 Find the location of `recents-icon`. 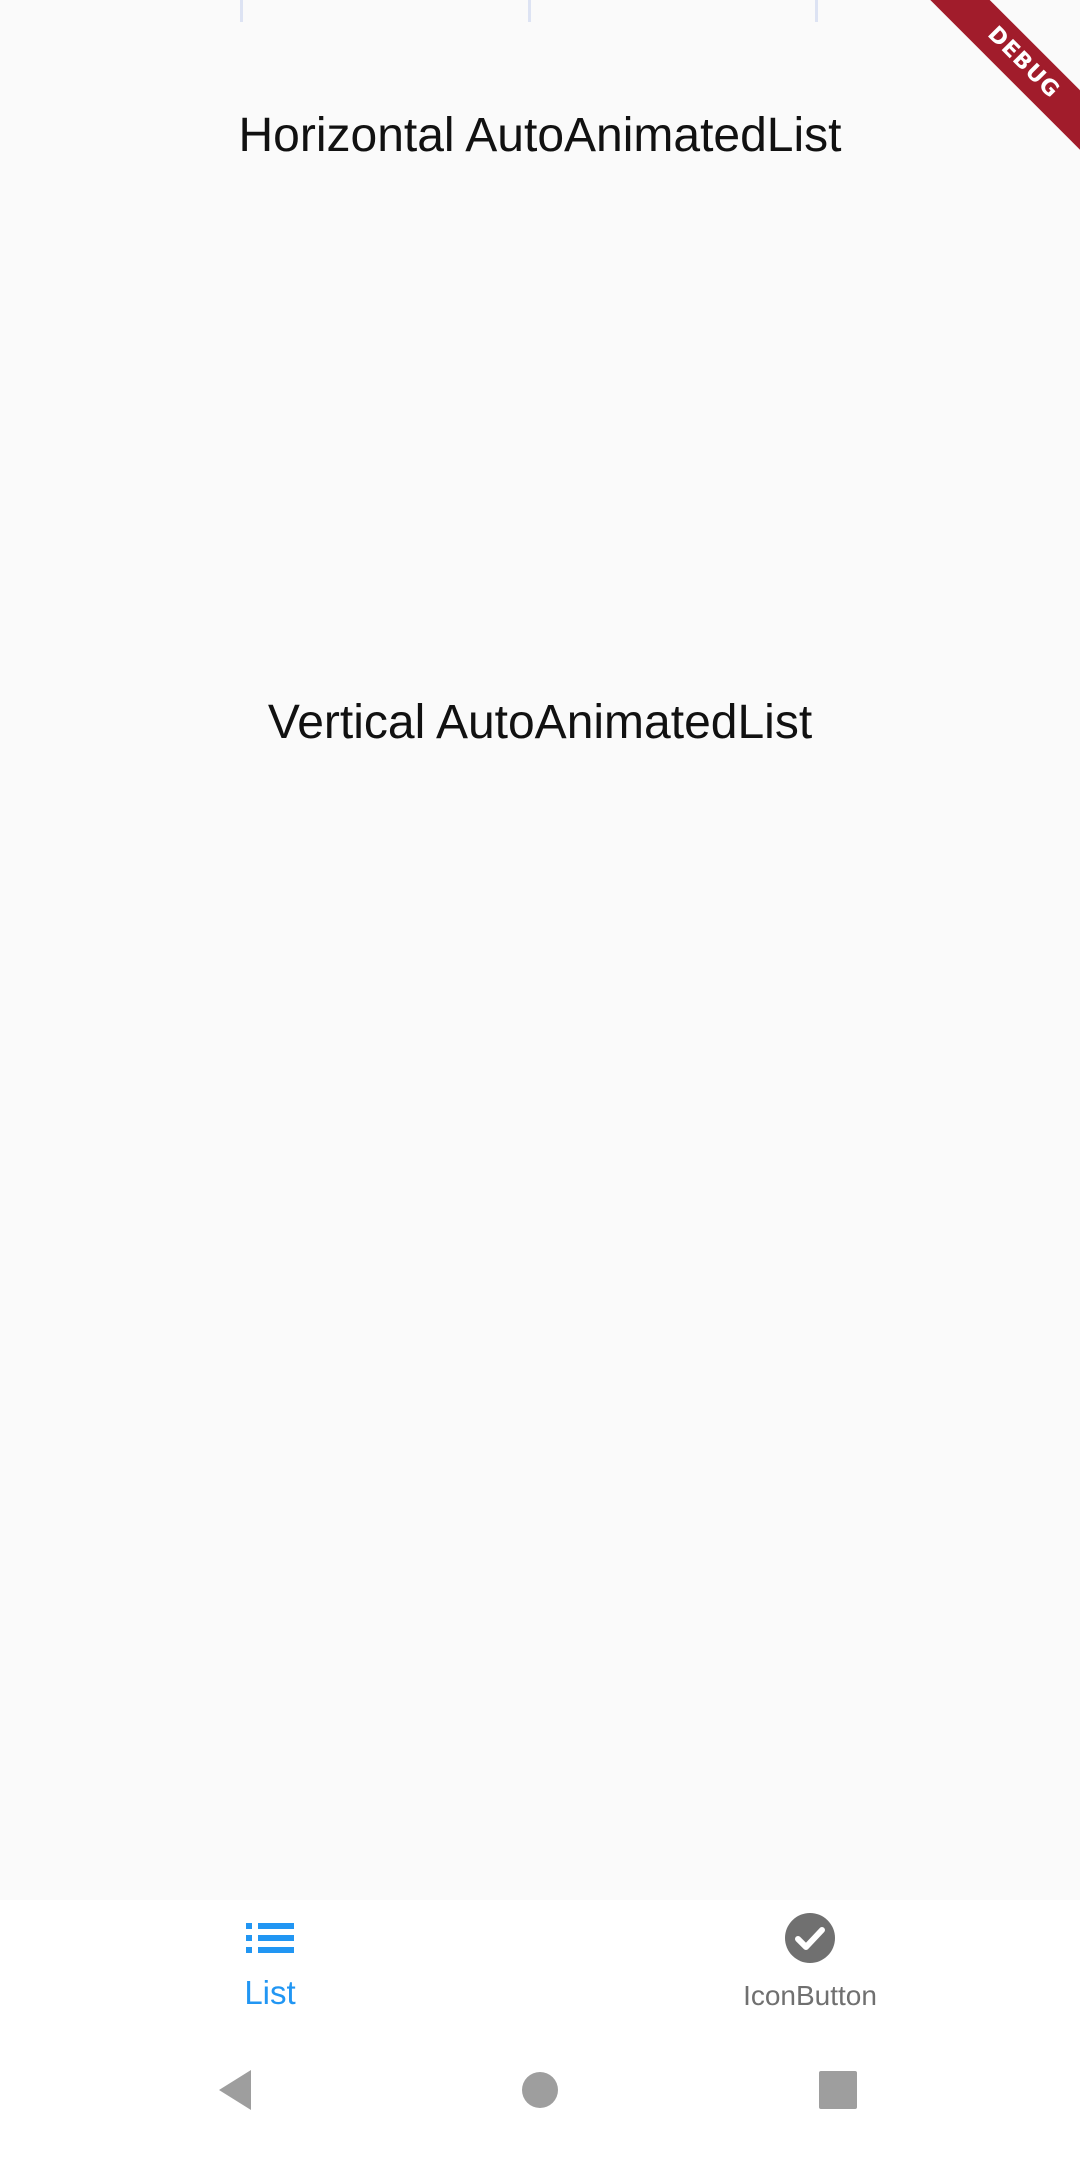

recents-icon is located at coordinates (838, 2090).